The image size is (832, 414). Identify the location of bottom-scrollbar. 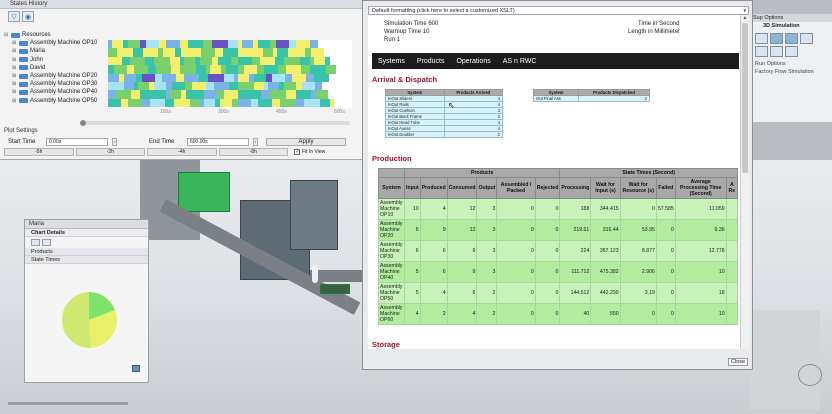
(68, 403).